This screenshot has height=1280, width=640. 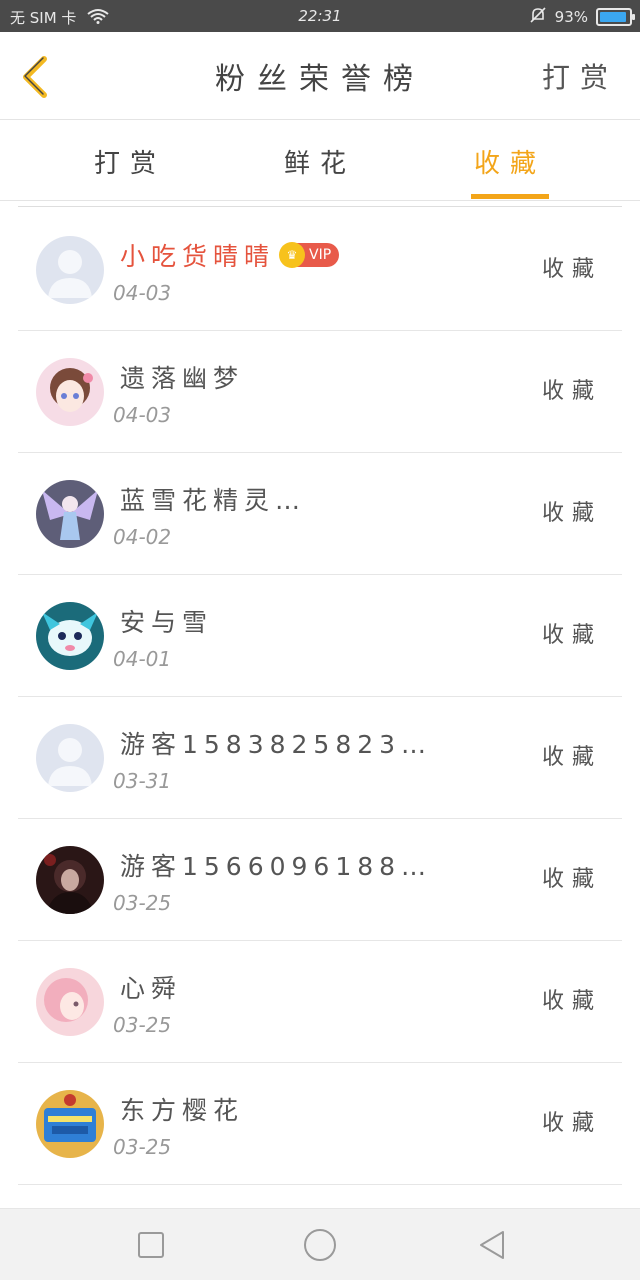 I want to click on crown-icon: ♛, so click(x=292, y=255).